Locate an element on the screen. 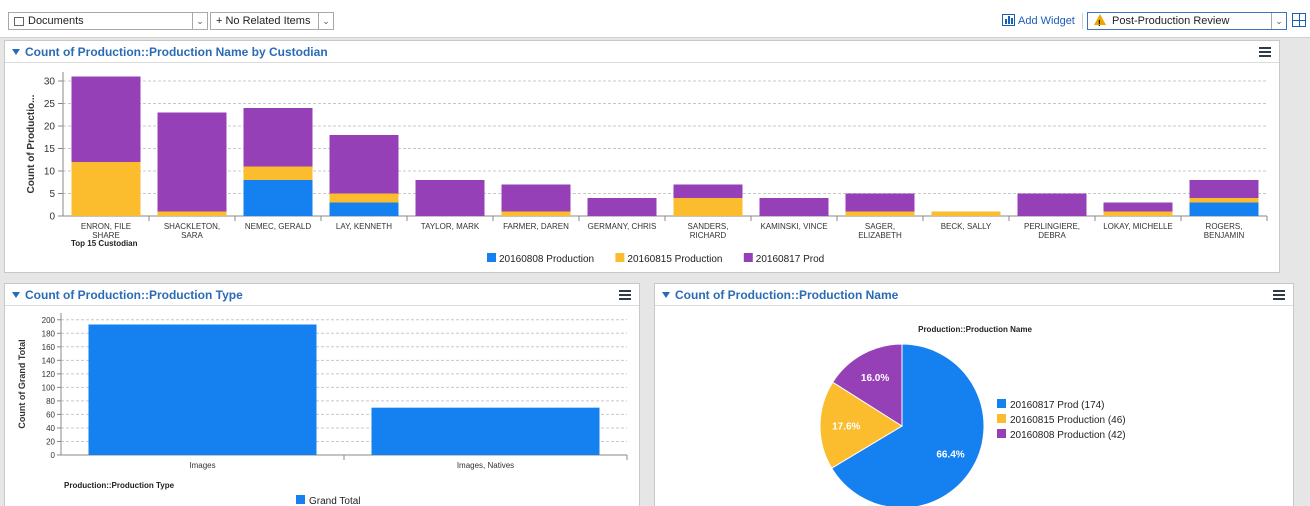 This screenshot has width=1310, height=506. legend-label: 20160808 Production (42) is located at coordinates (1068, 435).